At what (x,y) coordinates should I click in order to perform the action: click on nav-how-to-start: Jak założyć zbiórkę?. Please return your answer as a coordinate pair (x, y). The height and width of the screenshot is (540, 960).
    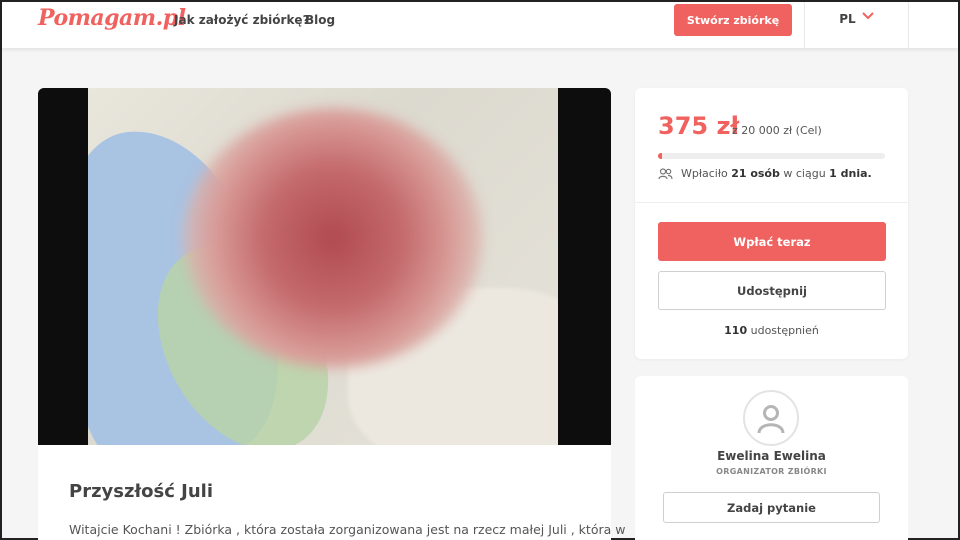
    Looking at the image, I should click on (242, 20).